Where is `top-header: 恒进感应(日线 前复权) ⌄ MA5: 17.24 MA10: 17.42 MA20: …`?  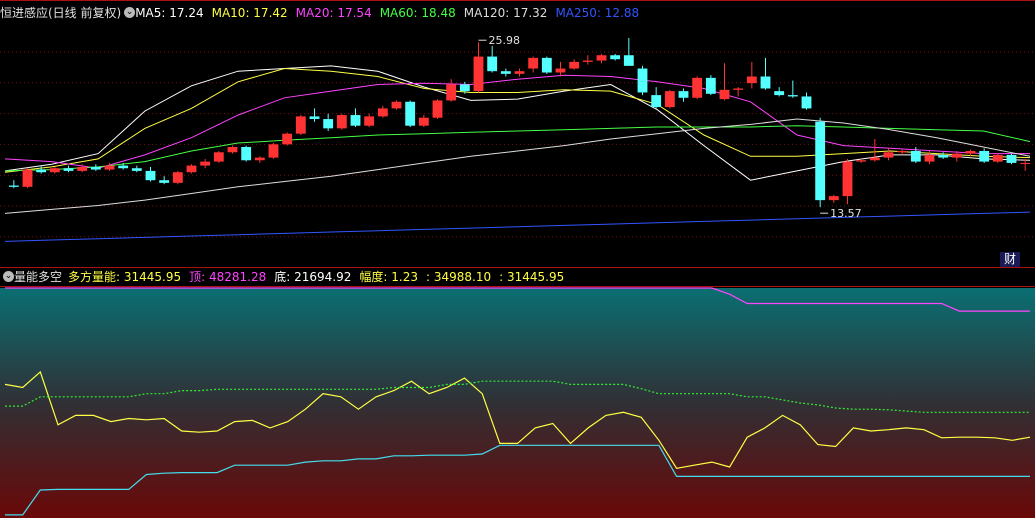 top-header: 恒进感应(日线 前复权) ⌄ MA5: 17.24 MA10: 17.42 MA20: … is located at coordinates (323, 13).